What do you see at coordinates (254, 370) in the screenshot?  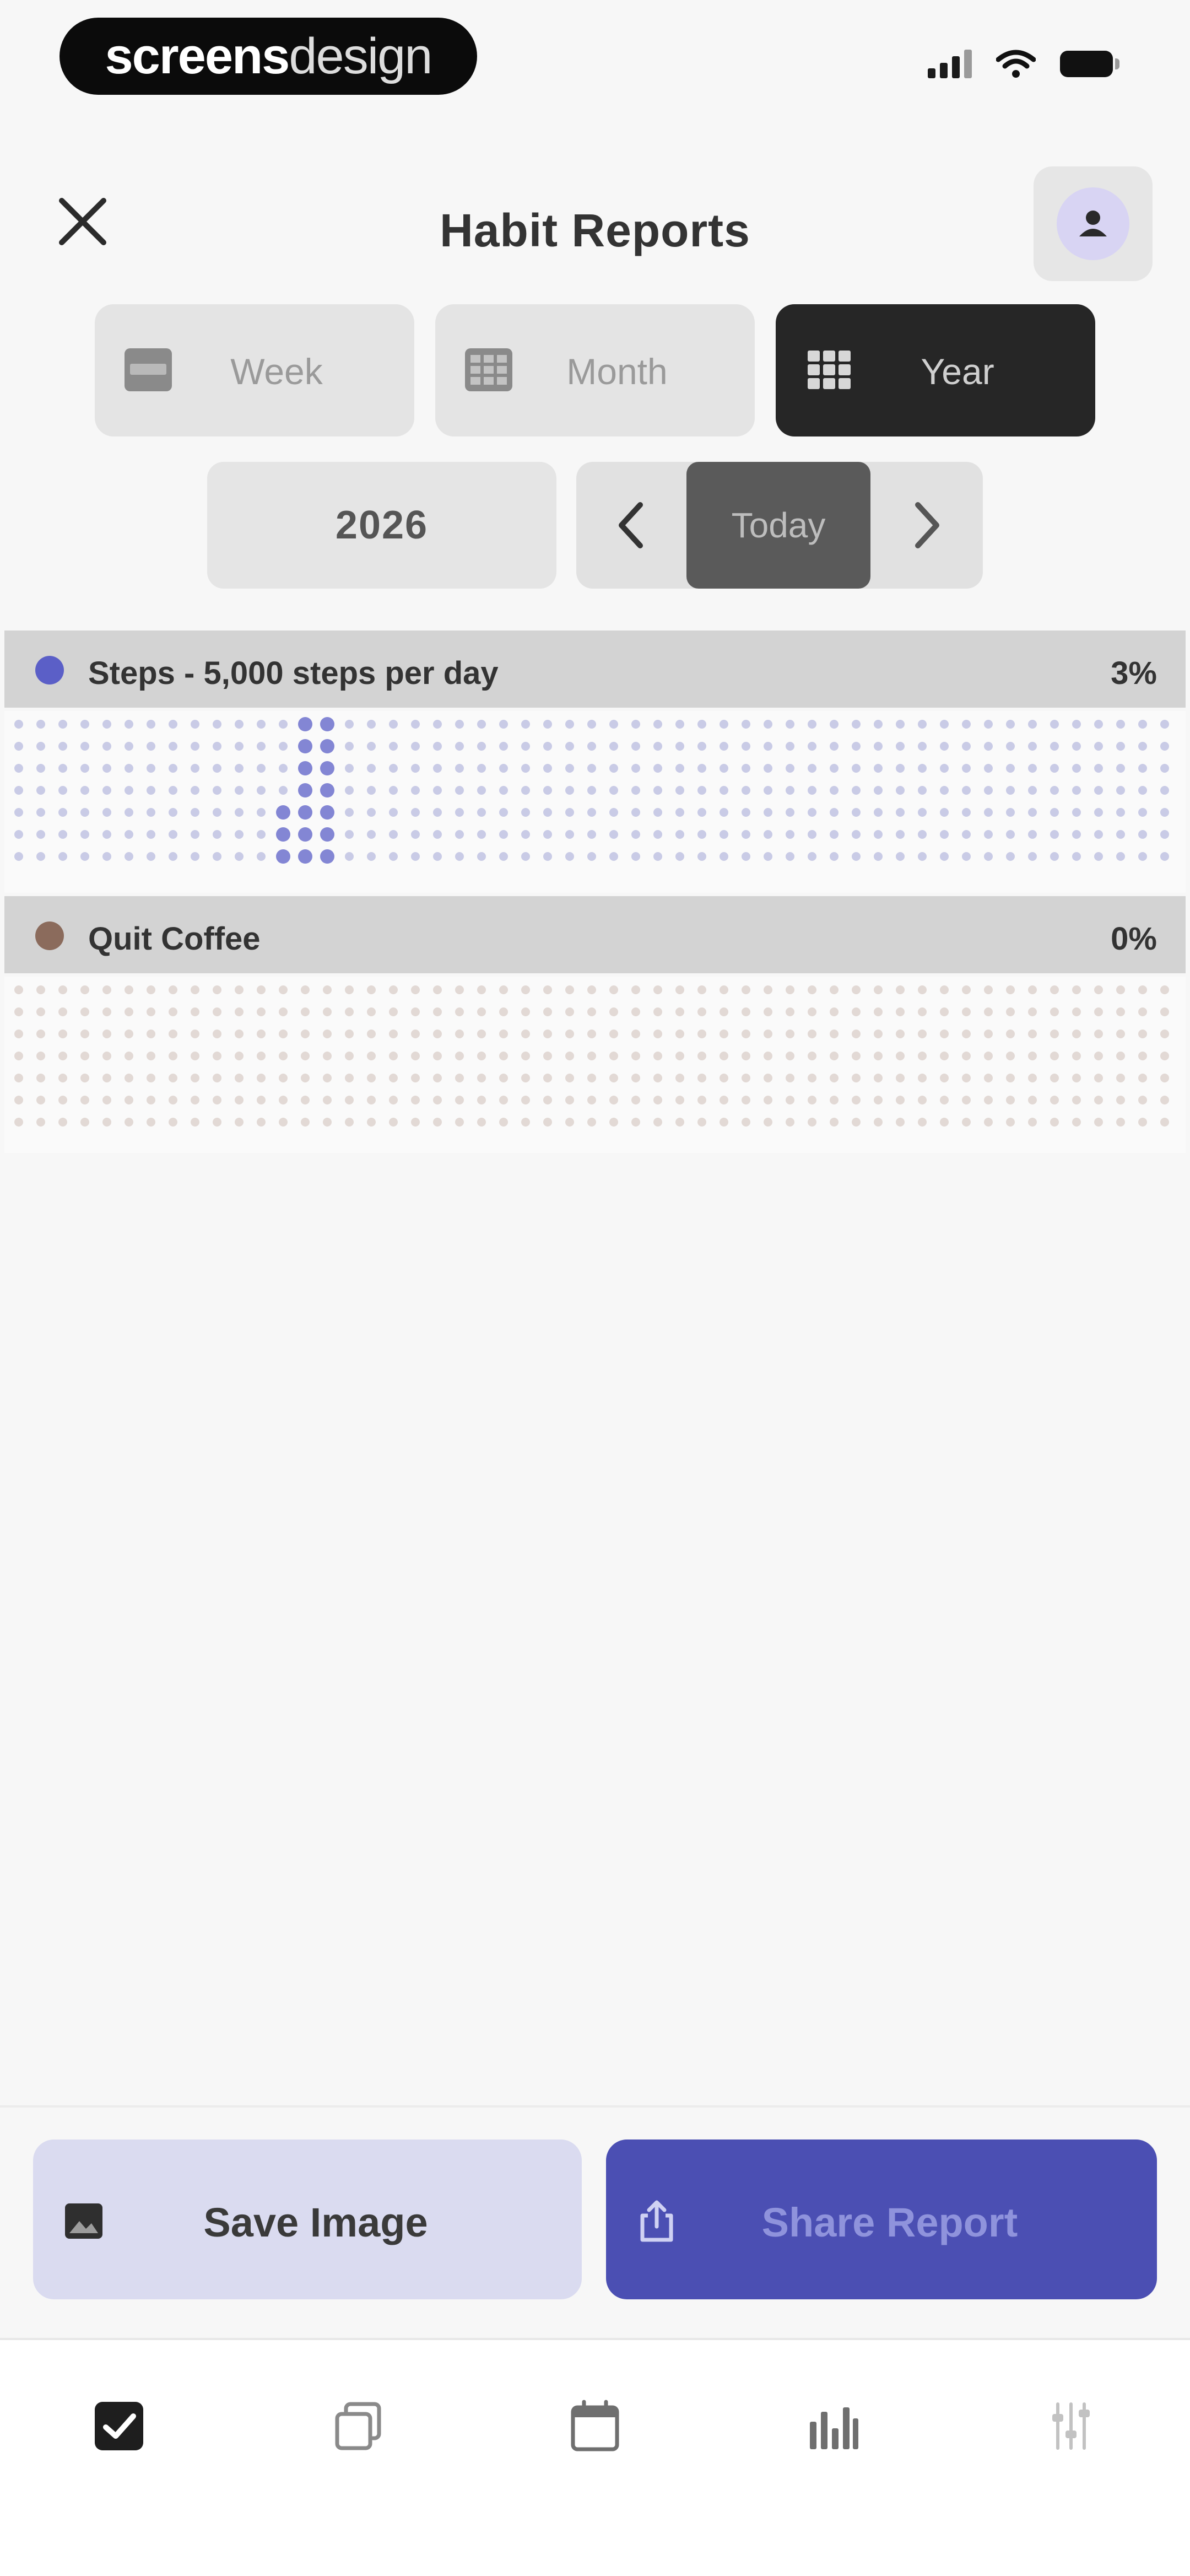 I see `tab-week: Week` at bounding box center [254, 370].